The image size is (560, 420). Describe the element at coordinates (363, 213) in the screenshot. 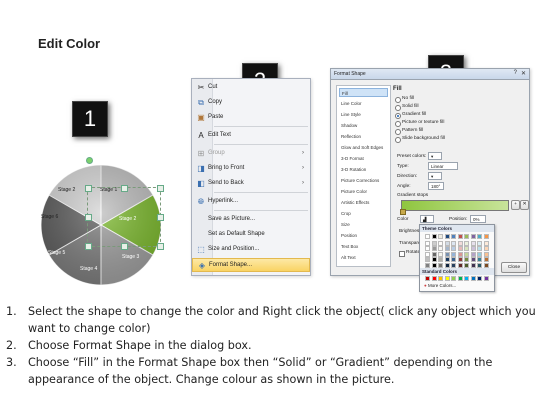

I see `category-crop: Crop` at that location.